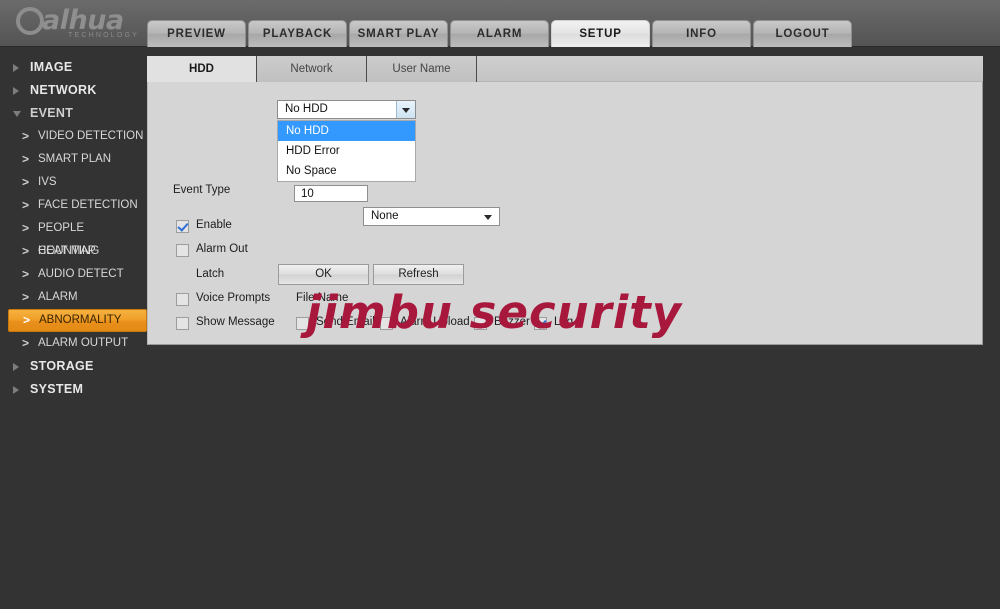  I want to click on sidebar-group-label: NETWORK, so click(63, 90).